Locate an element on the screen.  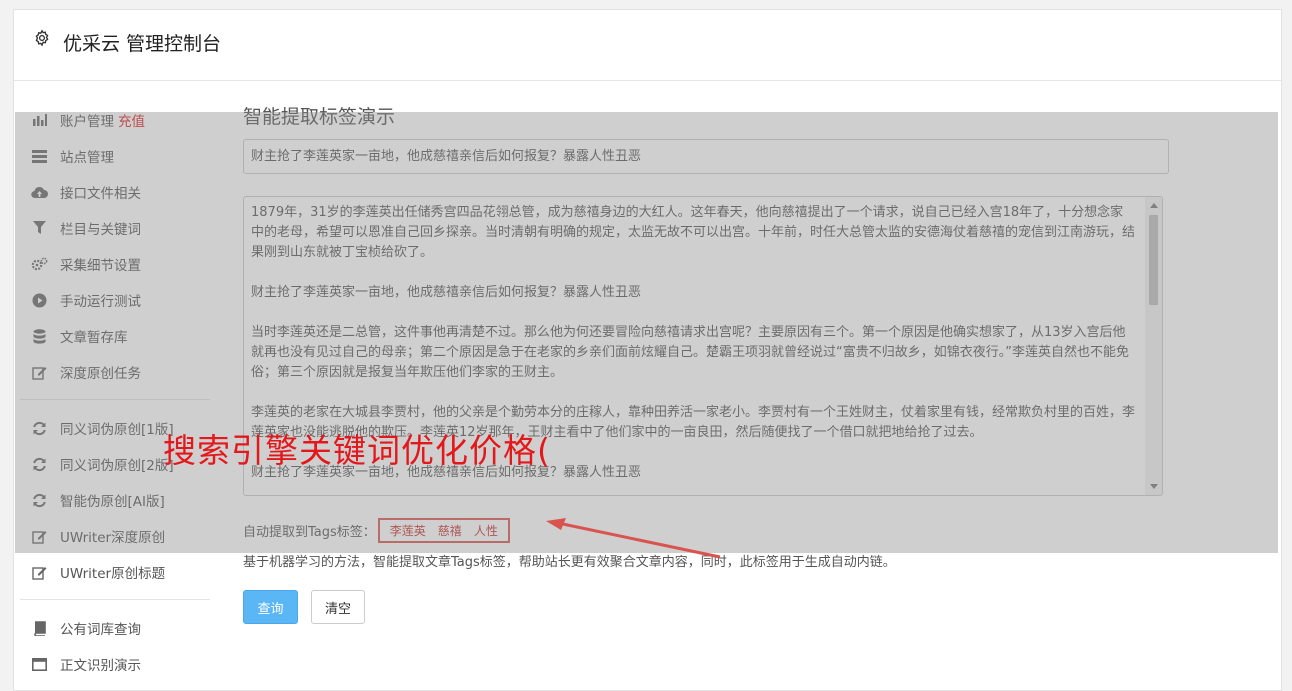
sidebar-item-columns-keywords: 栏目与关键词 is located at coordinates (115, 228).